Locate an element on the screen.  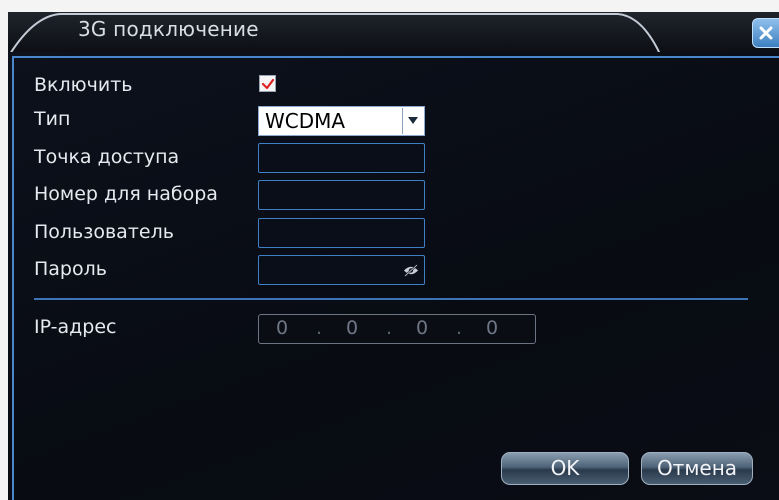
close-button is located at coordinates (765, 33).